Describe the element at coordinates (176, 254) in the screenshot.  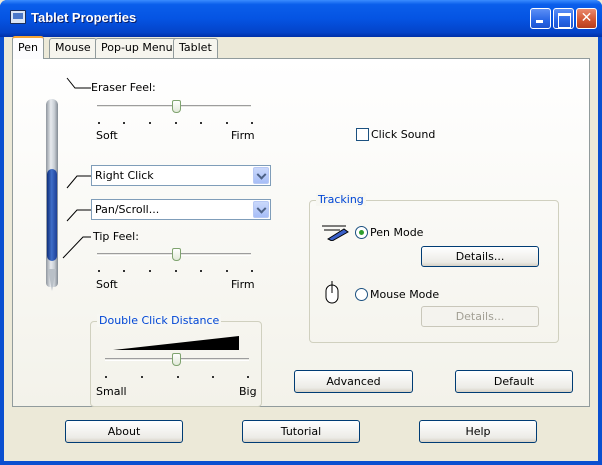
I see `tip-feel-slider-thumb` at that location.